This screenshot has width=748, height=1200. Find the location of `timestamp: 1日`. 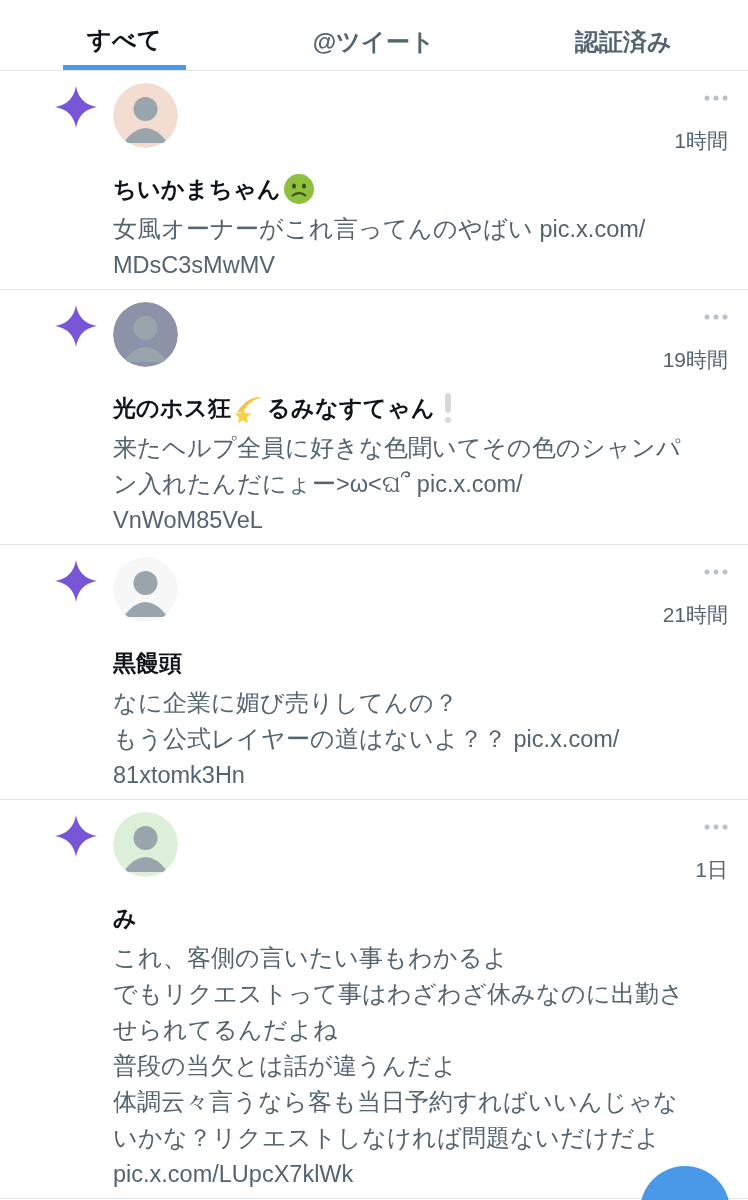

timestamp: 1日 is located at coordinates (711, 870).